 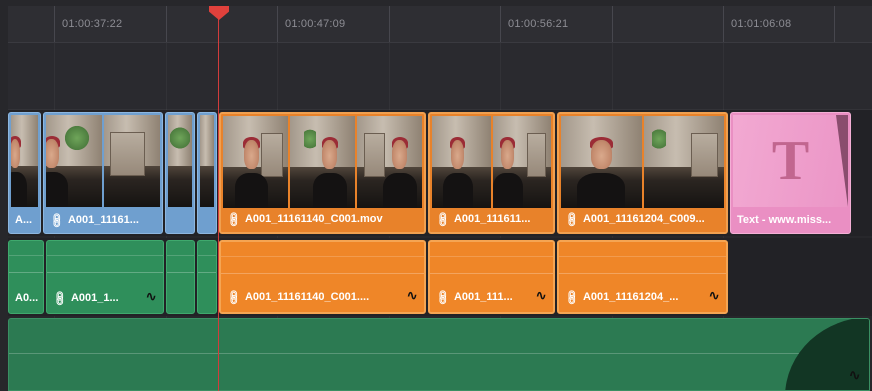 I want to click on audio-clip-selected: 🔗︎ A001_111... ∿, so click(x=491, y=277).